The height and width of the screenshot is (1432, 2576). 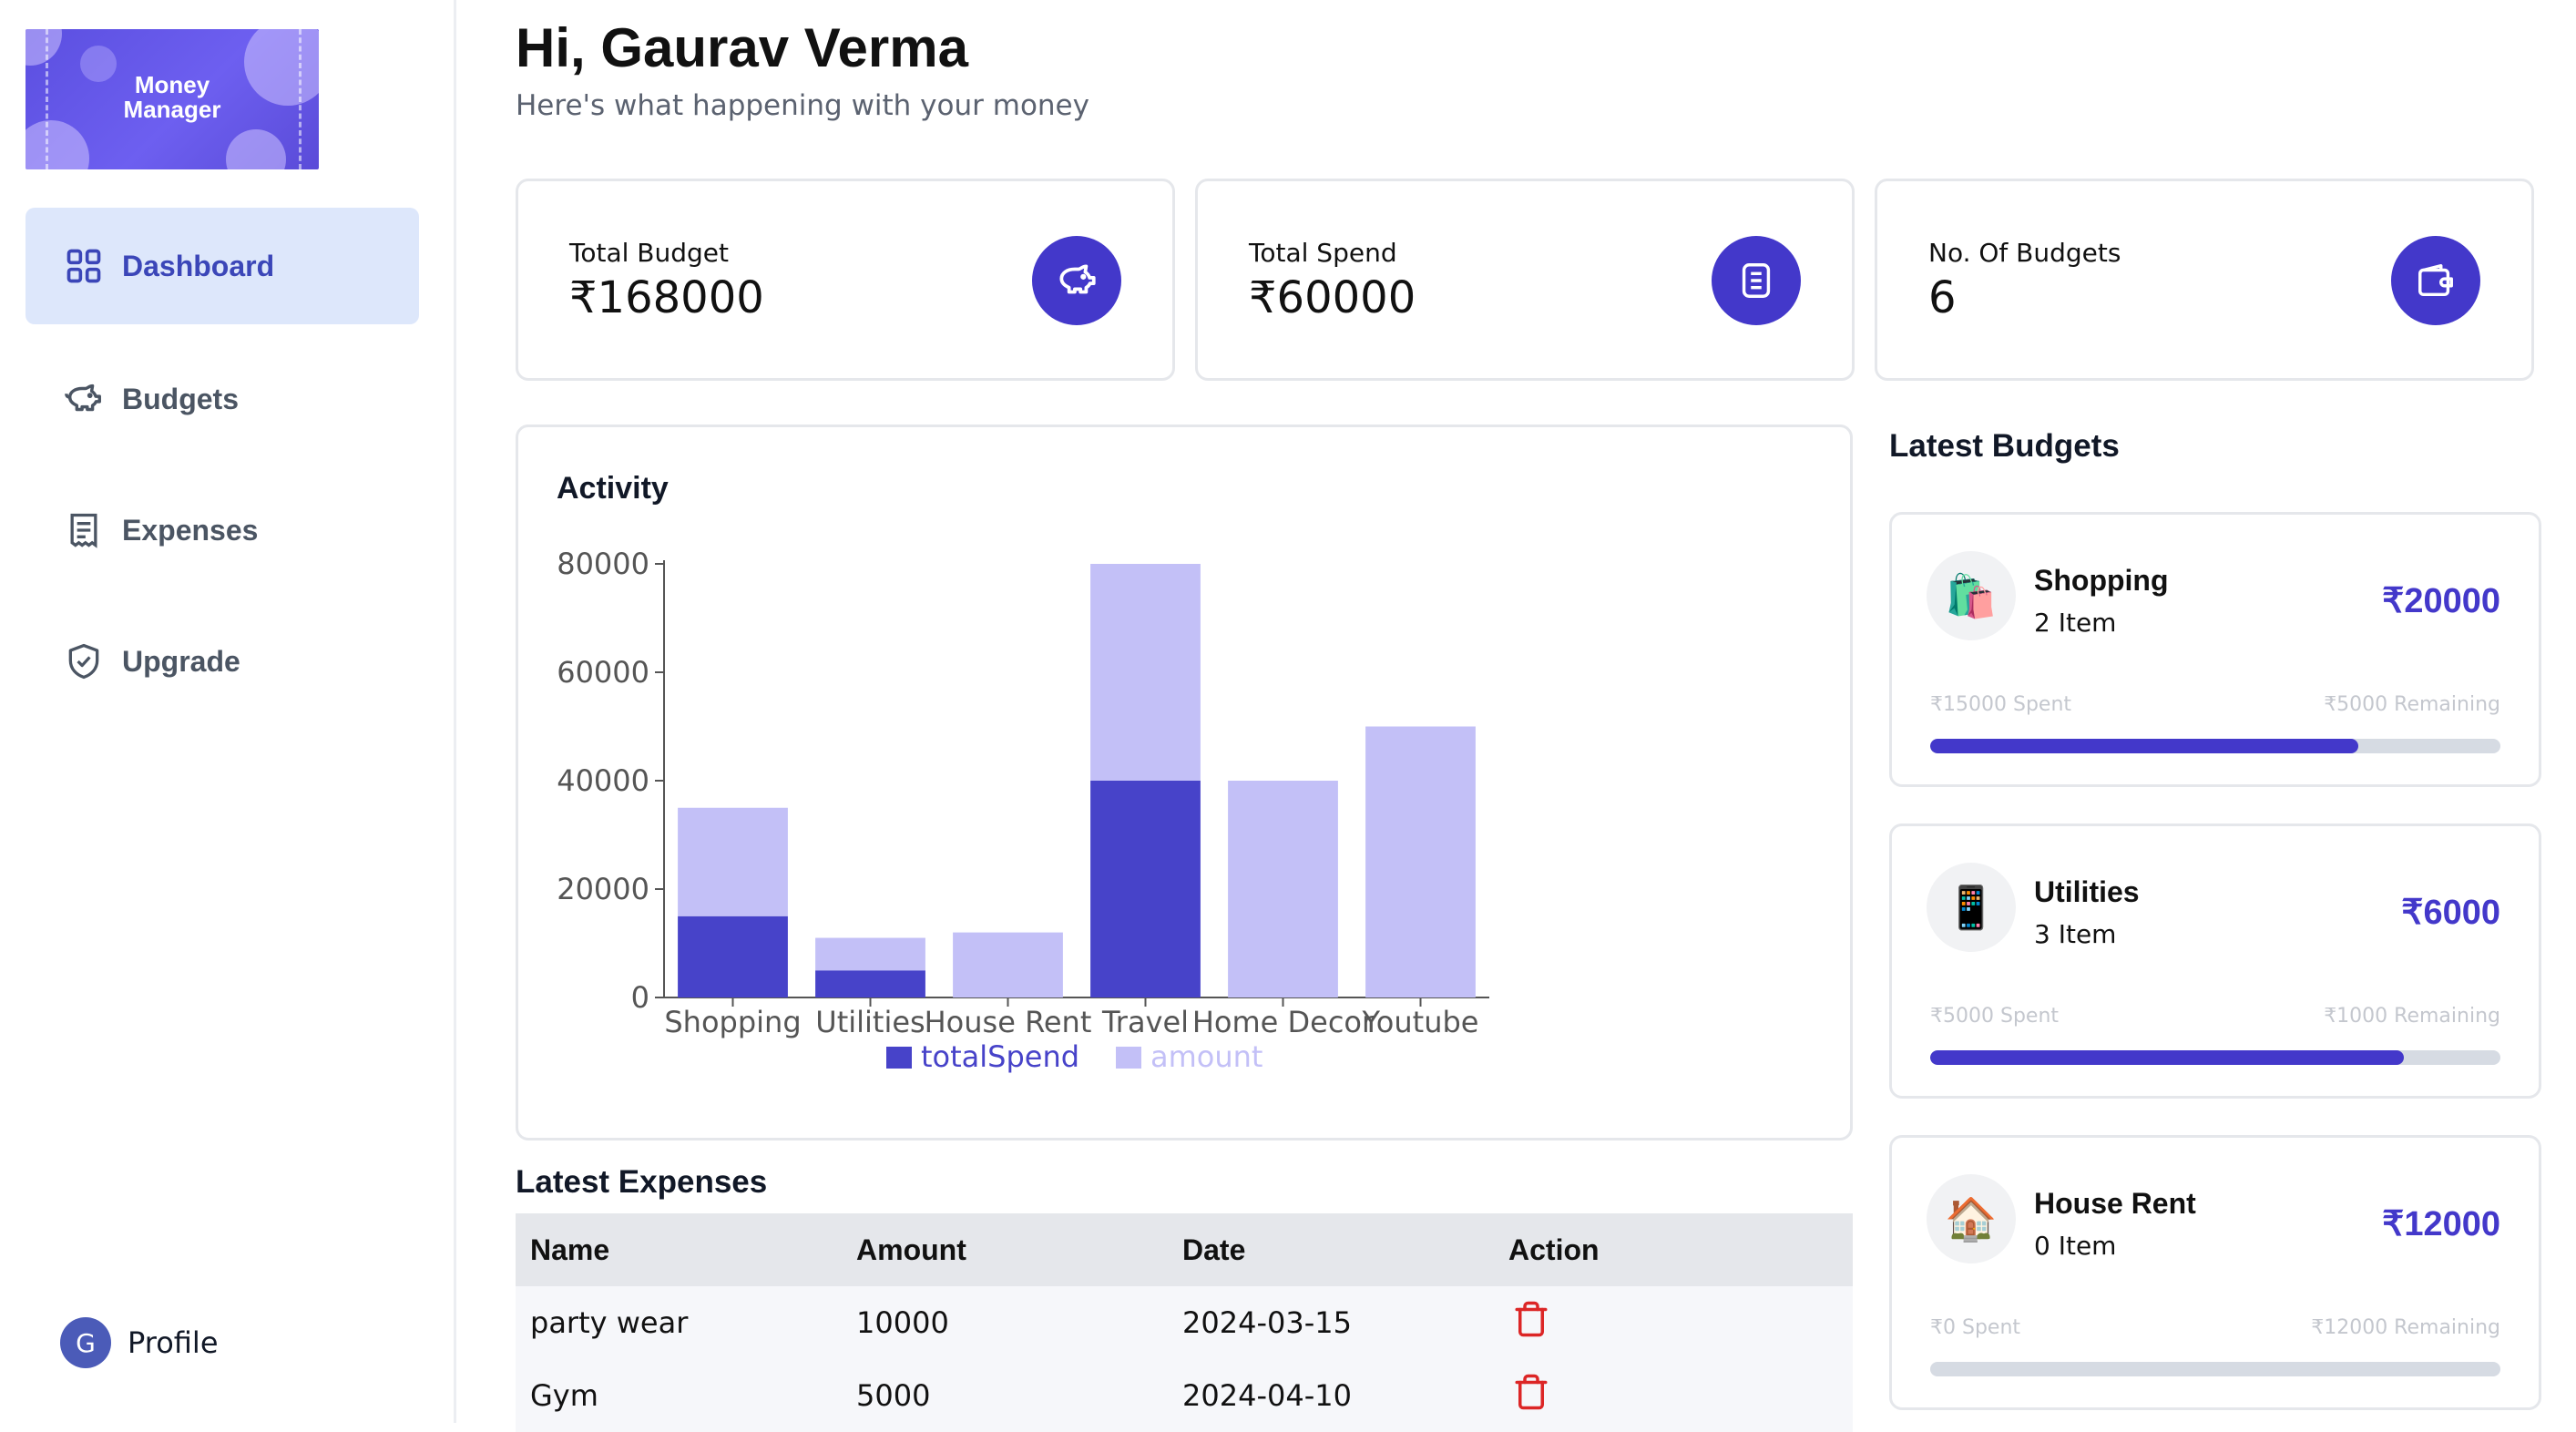 I want to click on sidebar-item-budgets: Budgets, so click(x=222, y=399).